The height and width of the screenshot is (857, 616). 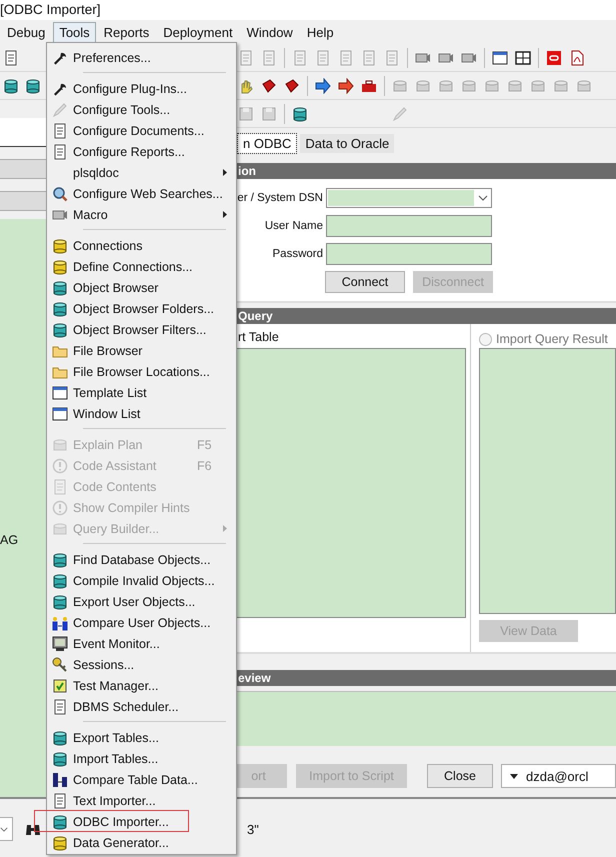 What do you see at coordinates (253, 829) in the screenshot?
I see `status-text: 3"` at bounding box center [253, 829].